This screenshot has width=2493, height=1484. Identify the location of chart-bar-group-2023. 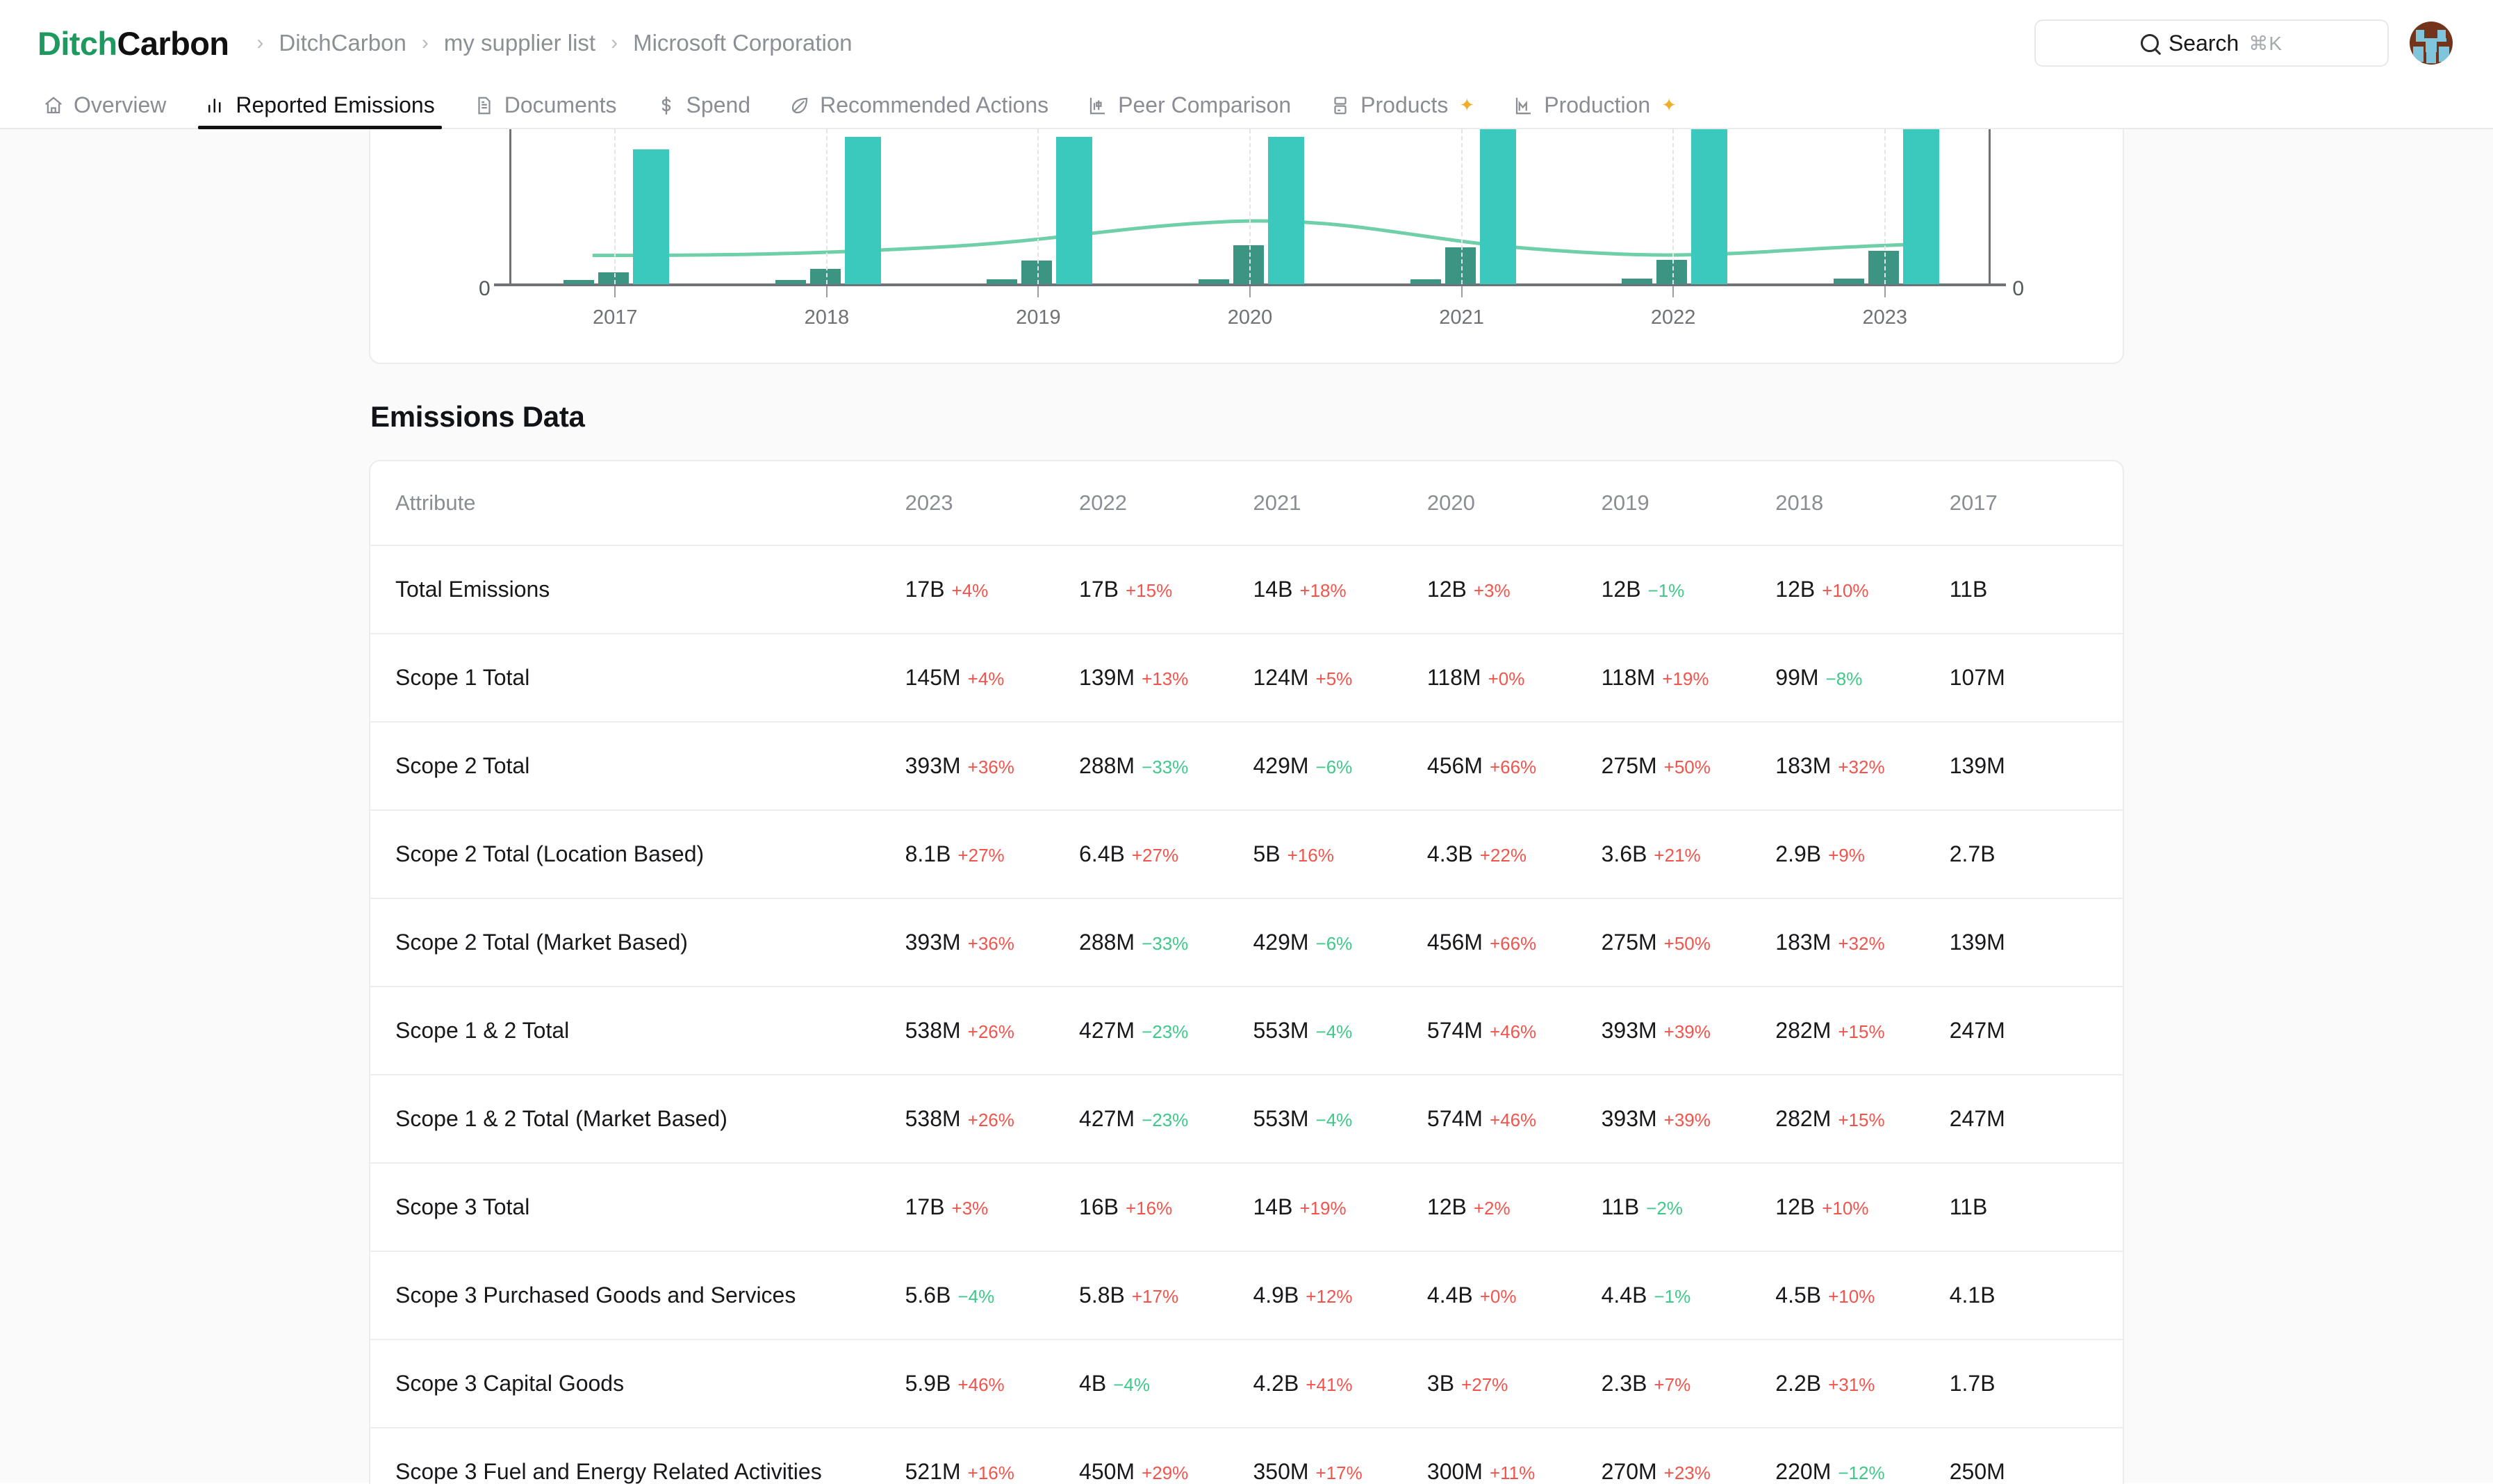
(1886, 207).